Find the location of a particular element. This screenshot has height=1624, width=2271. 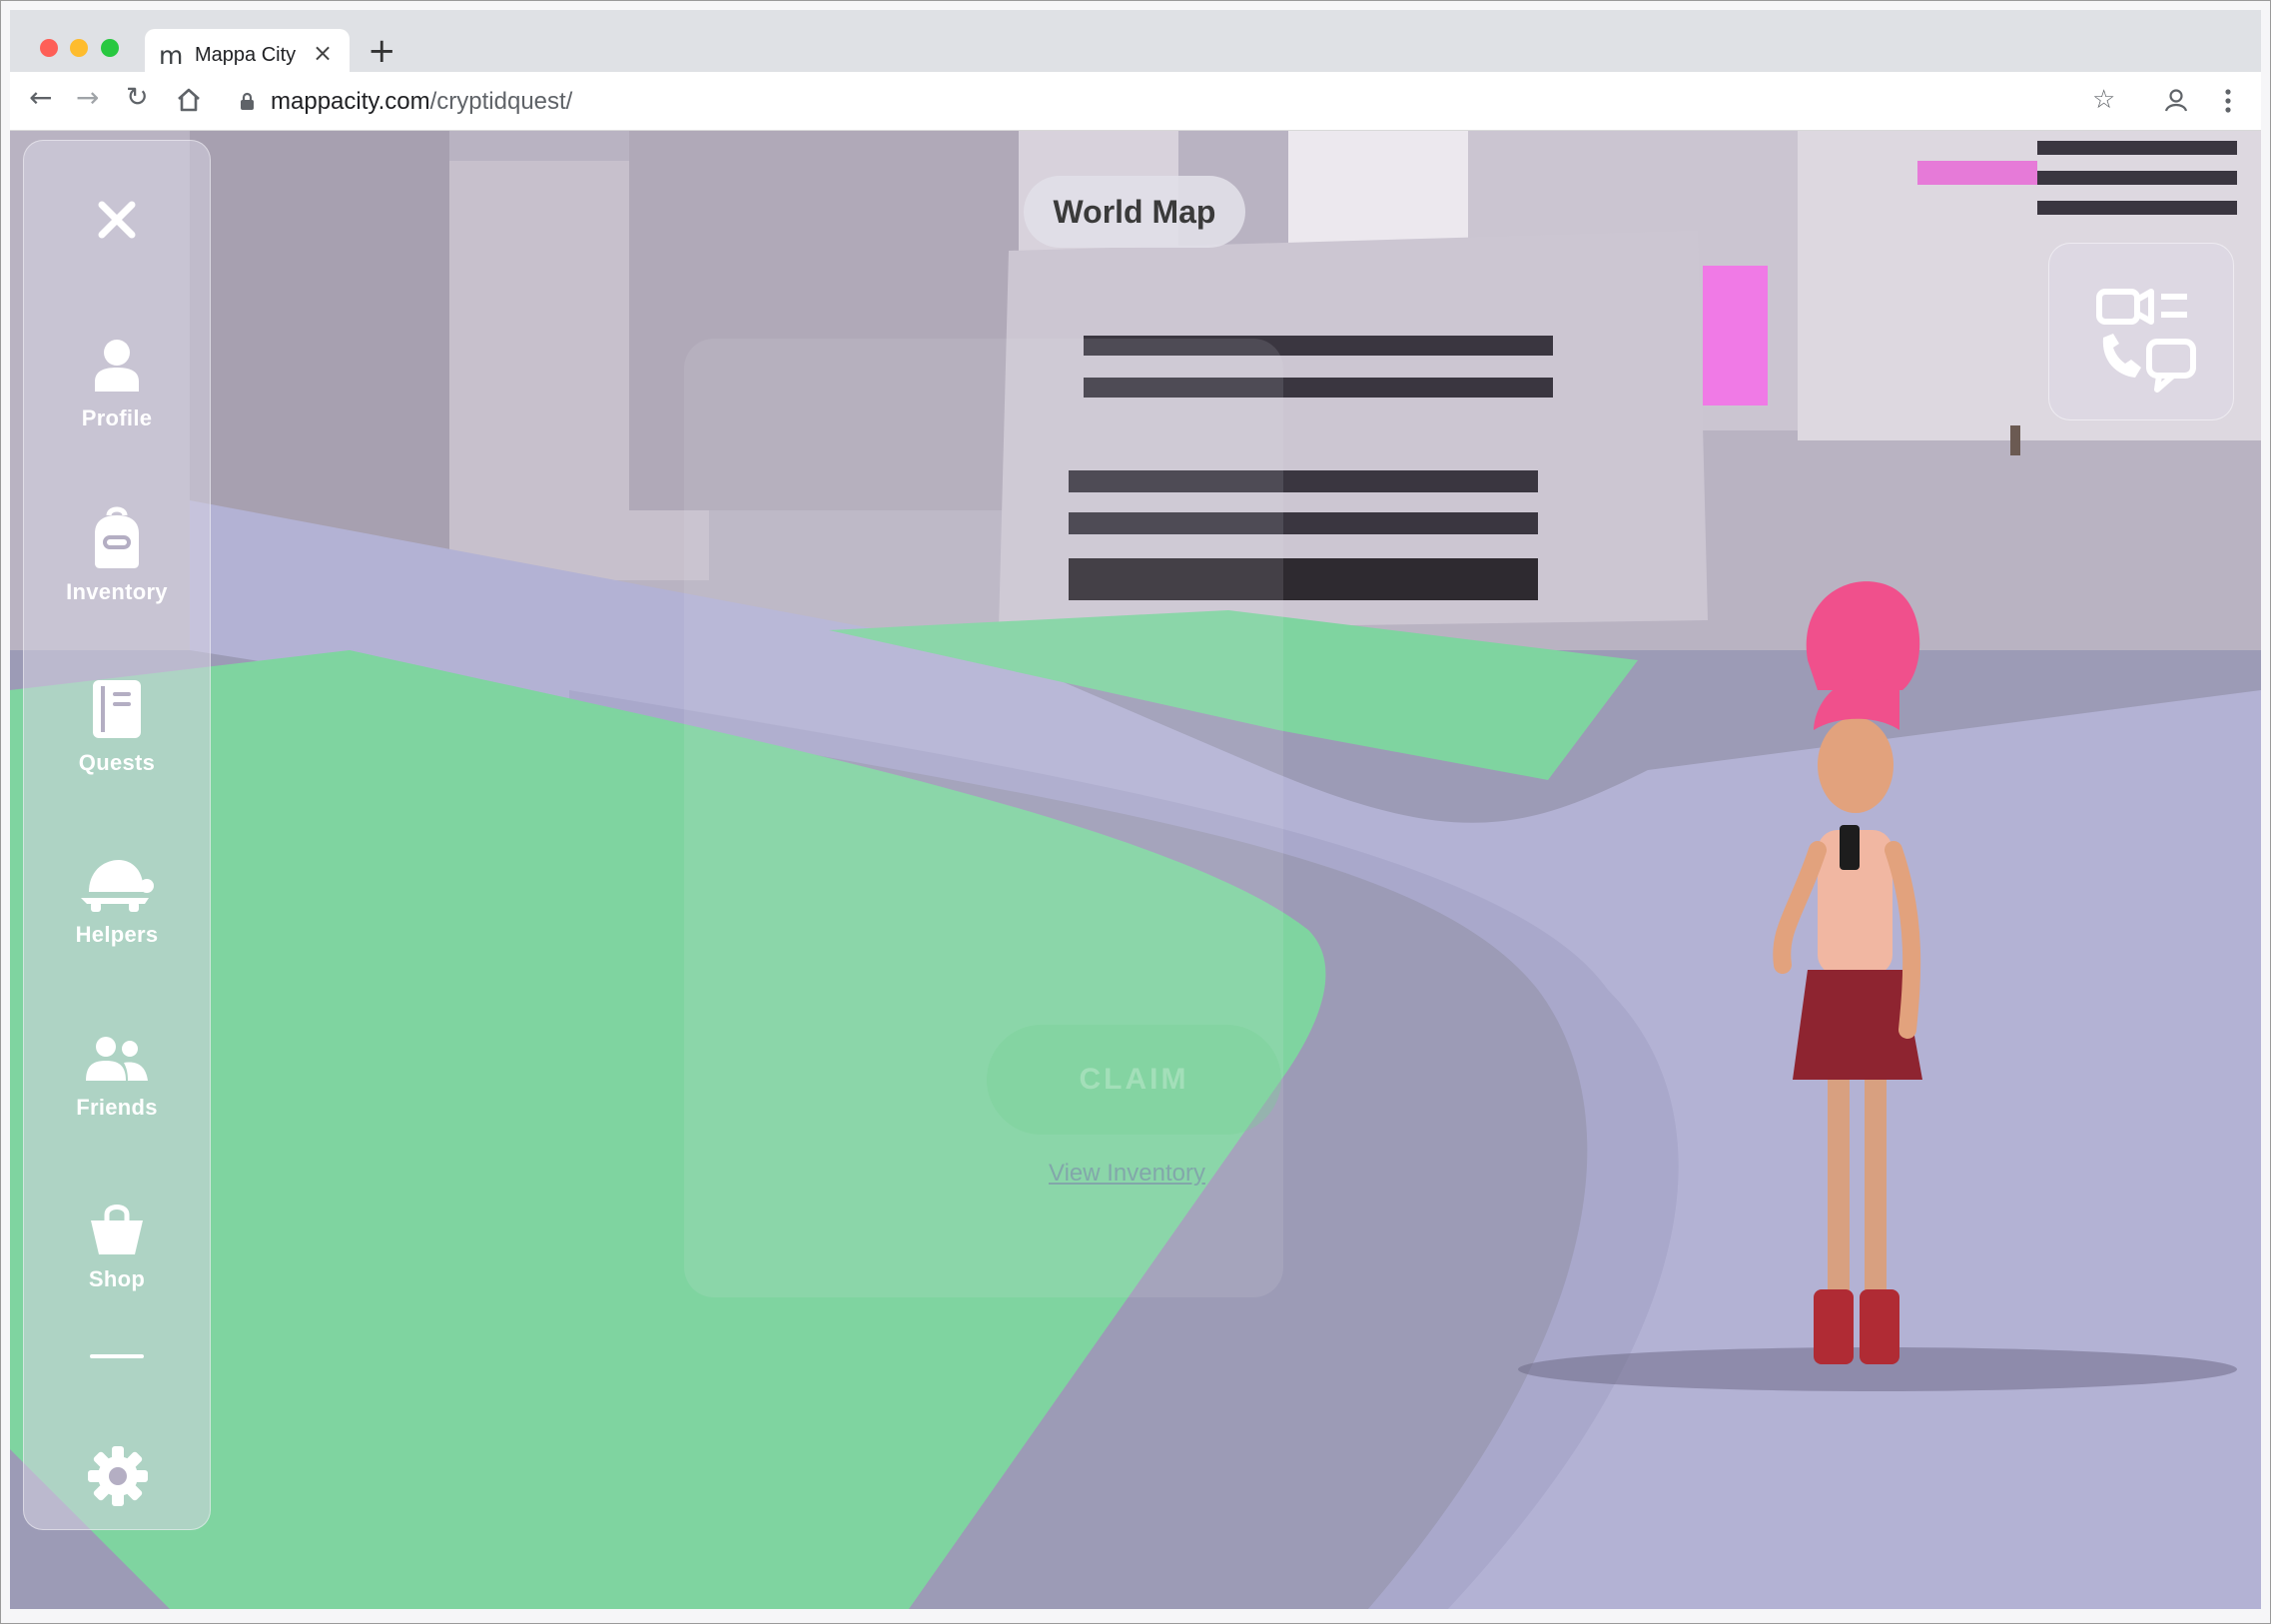

bookmark-star-icon: ☆ is located at coordinates (2103, 100).